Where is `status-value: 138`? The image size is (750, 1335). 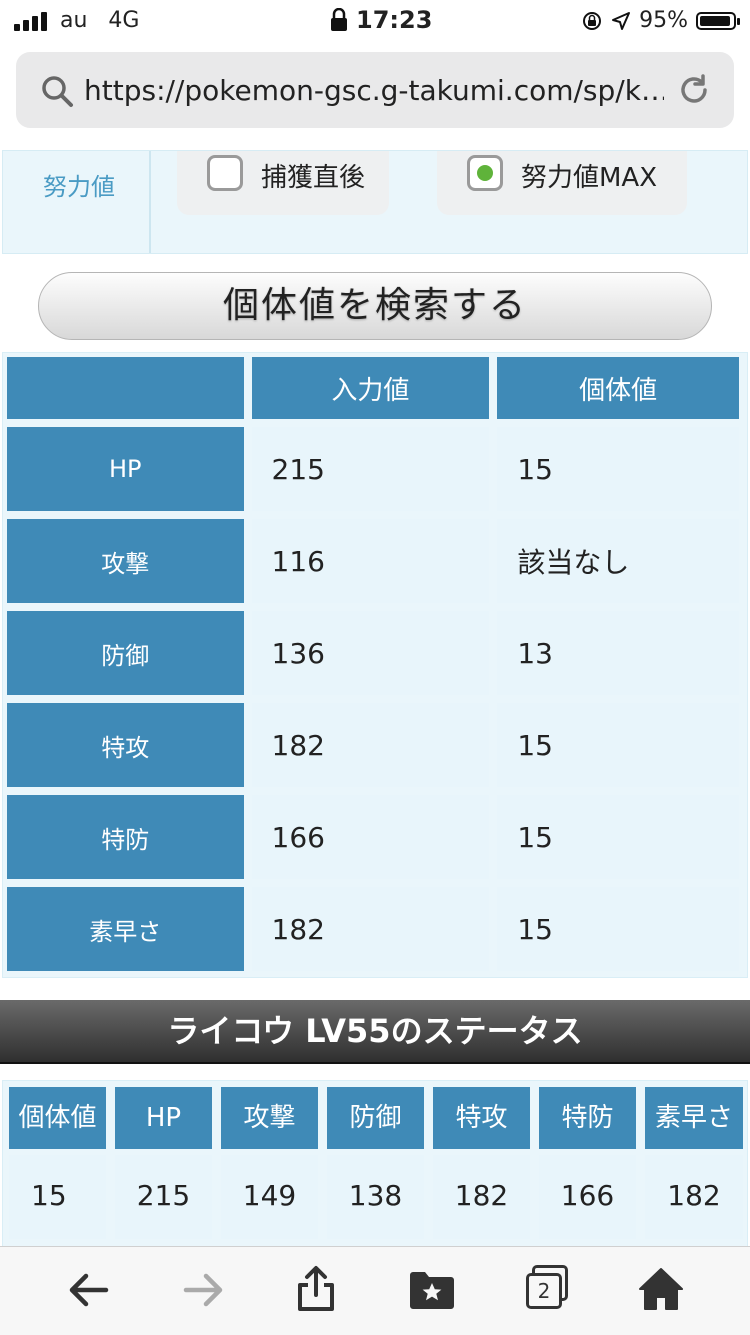 status-value: 138 is located at coordinates (375, 1197).